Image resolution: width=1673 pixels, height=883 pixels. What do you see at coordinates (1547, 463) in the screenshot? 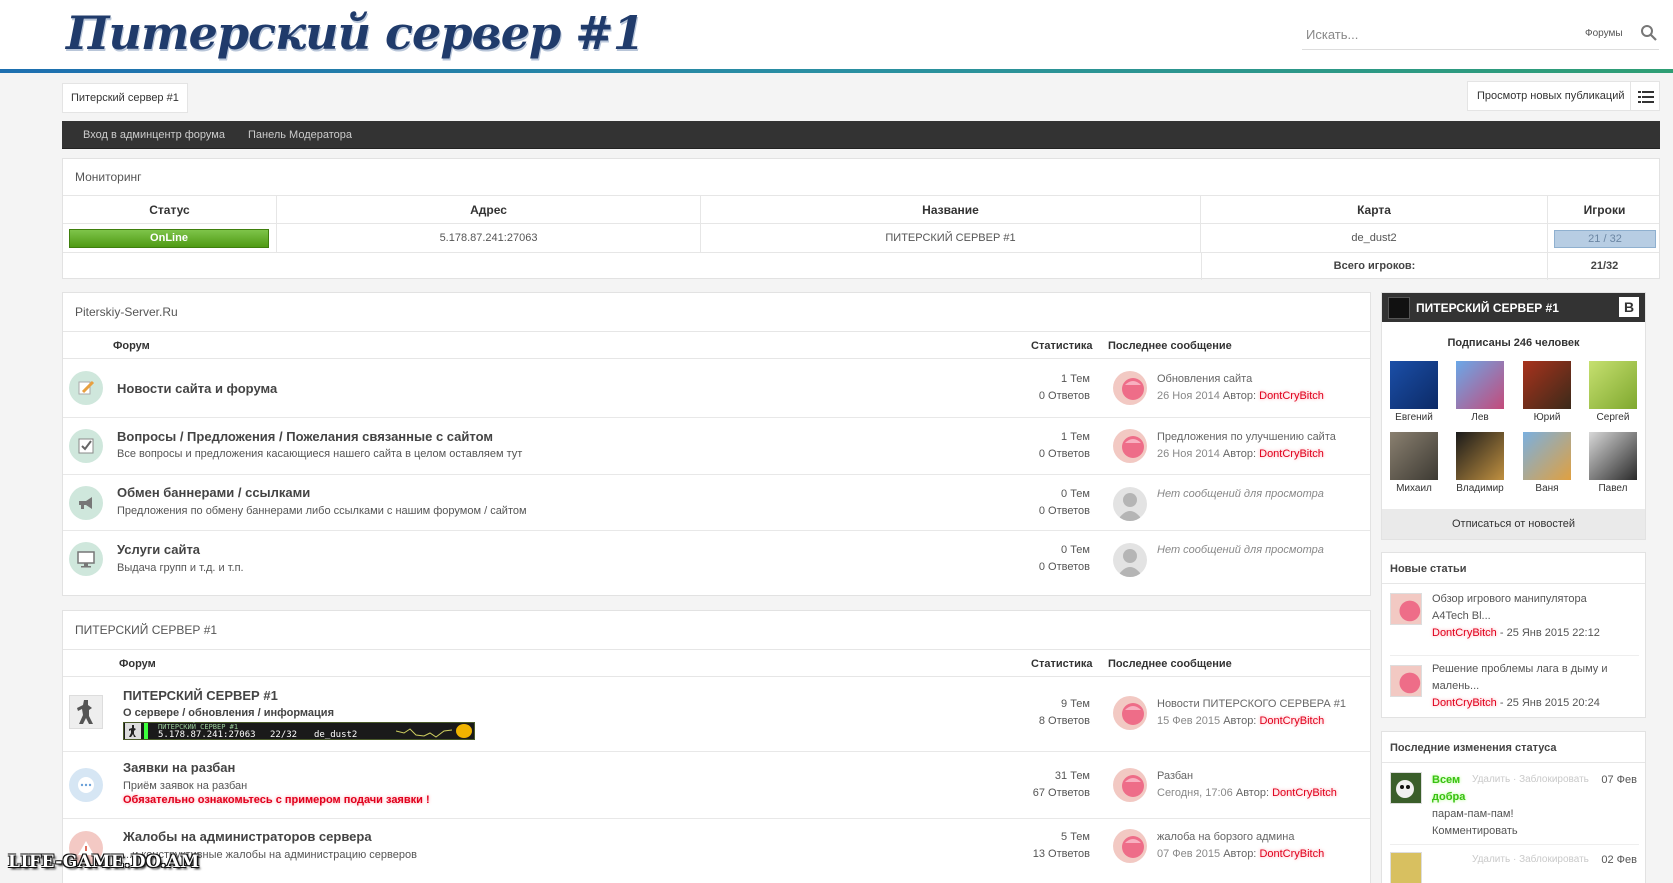
I see `vk-member: Ваня` at bounding box center [1547, 463].